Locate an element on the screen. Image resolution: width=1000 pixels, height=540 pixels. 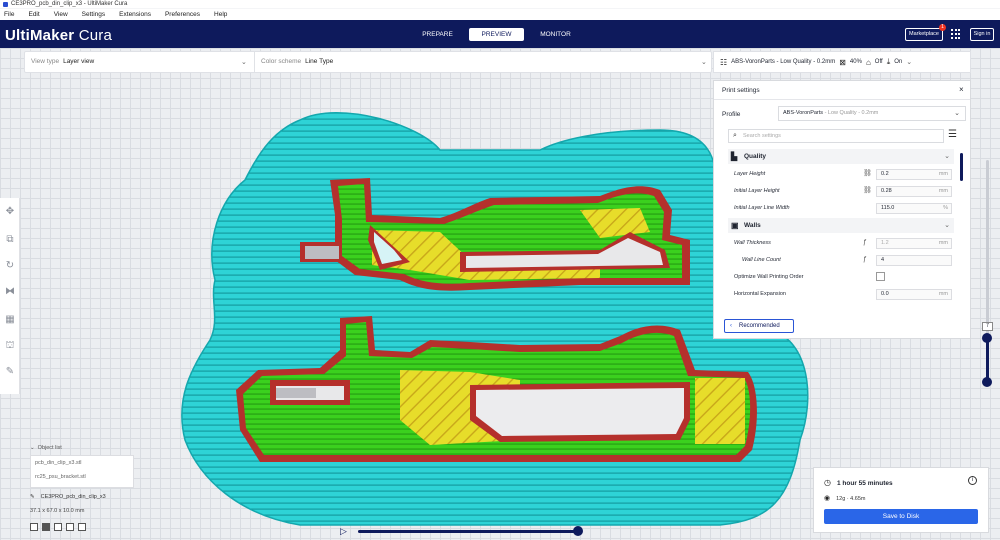
setting-row: Layer Height ⛓ 0.2 mm is located at coordinates (841, 174).